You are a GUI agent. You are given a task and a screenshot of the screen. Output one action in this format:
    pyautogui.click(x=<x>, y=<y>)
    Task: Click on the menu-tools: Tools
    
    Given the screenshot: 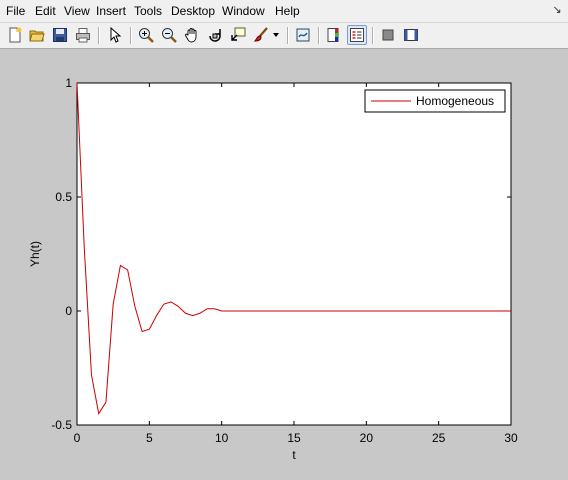 What is the action you would take?
    pyautogui.click(x=148, y=11)
    